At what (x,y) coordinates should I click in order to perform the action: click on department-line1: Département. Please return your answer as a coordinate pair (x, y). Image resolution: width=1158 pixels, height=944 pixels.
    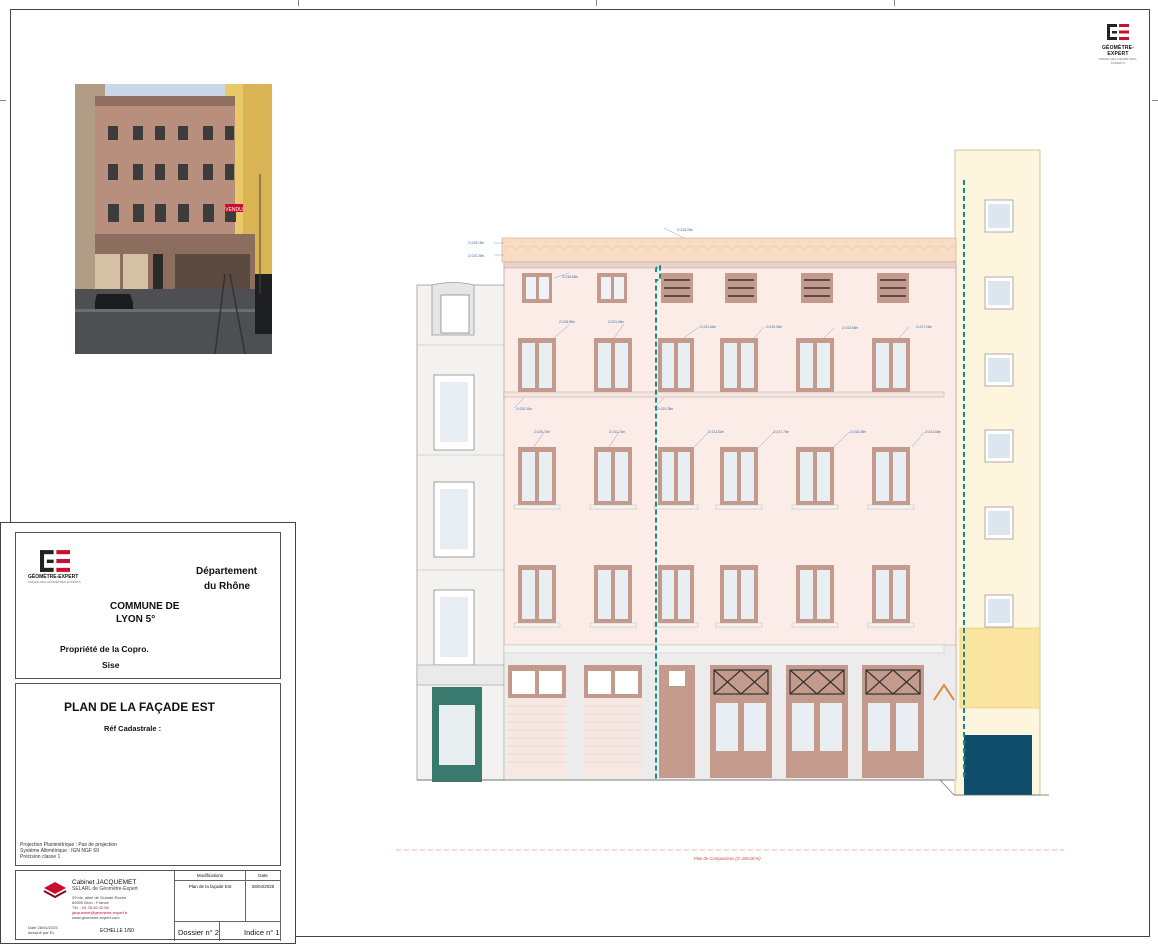
    Looking at the image, I should click on (227, 571).